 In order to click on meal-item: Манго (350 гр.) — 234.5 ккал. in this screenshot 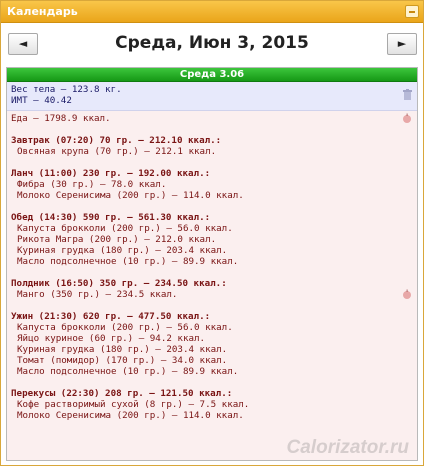, I will do `click(97, 294)`.